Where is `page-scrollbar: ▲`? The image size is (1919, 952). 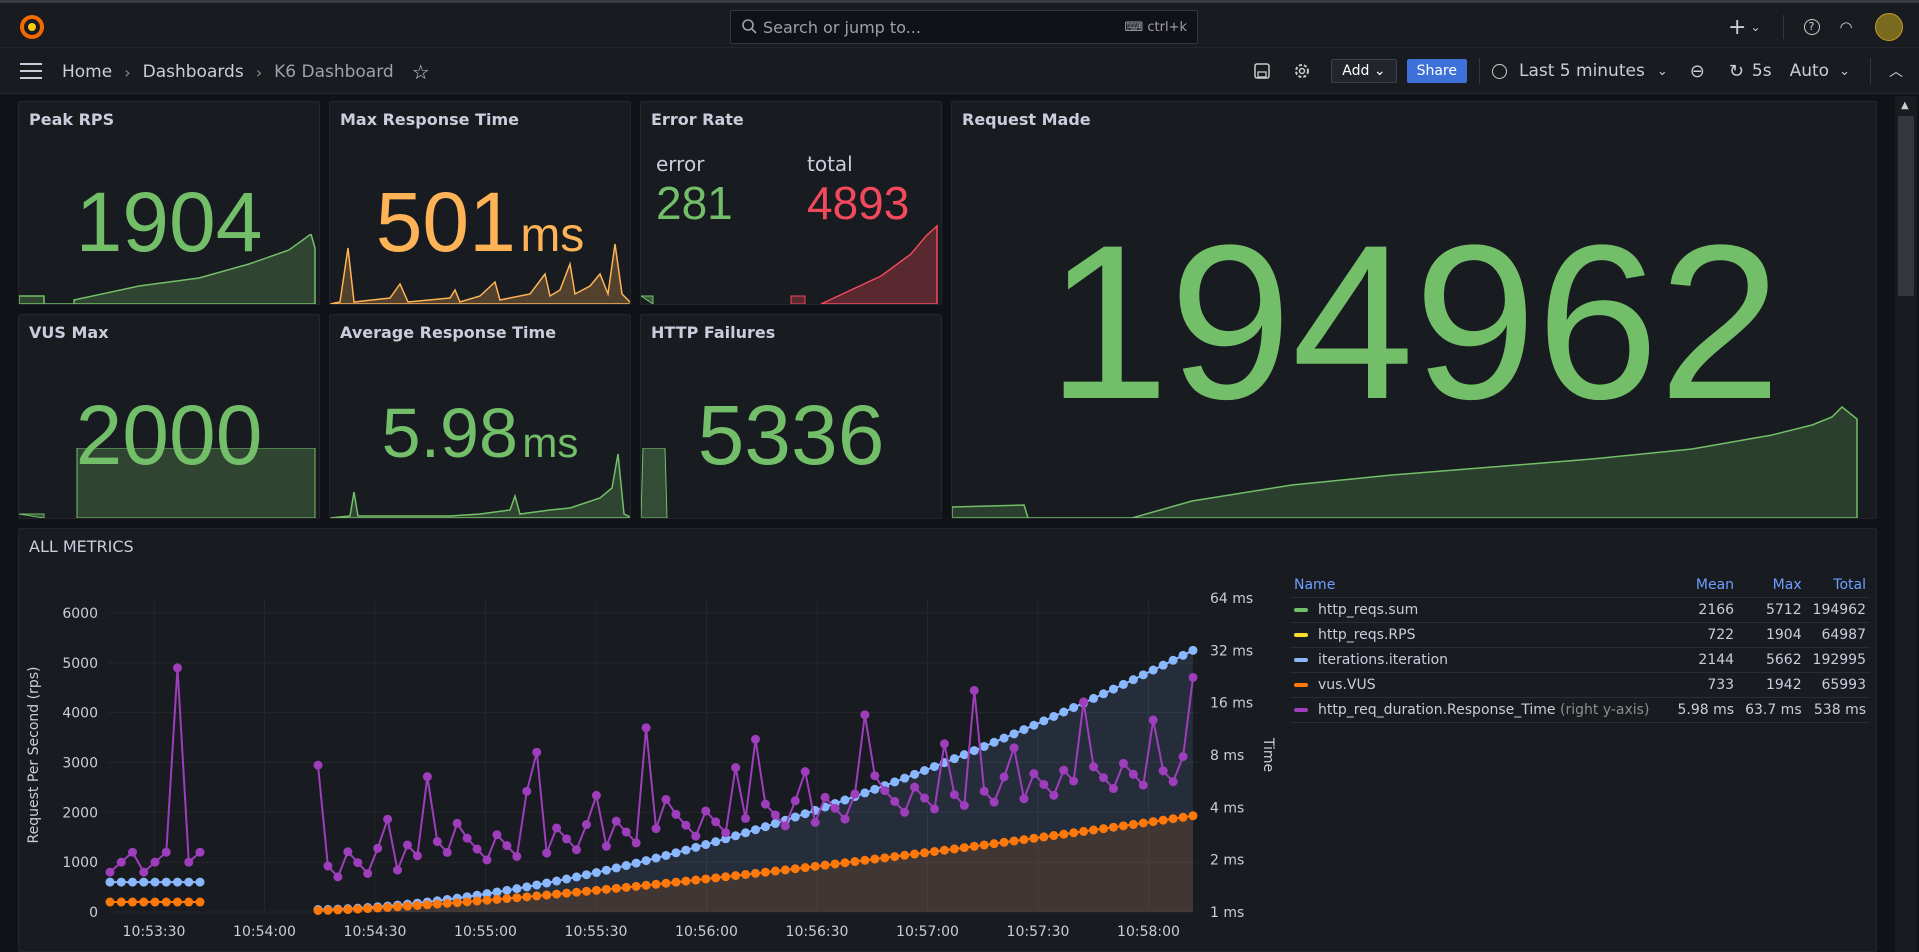
page-scrollbar: ▲ is located at coordinates (1906, 524).